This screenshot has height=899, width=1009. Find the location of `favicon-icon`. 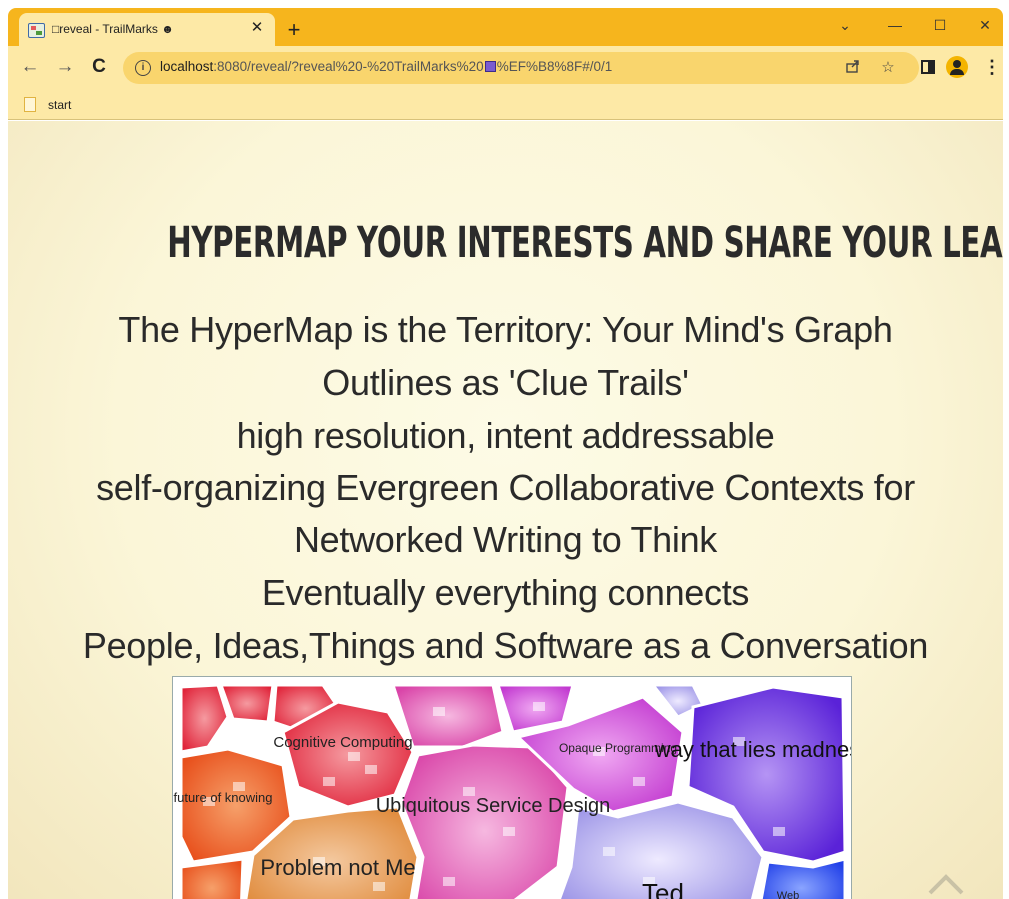

favicon-icon is located at coordinates (36, 30).